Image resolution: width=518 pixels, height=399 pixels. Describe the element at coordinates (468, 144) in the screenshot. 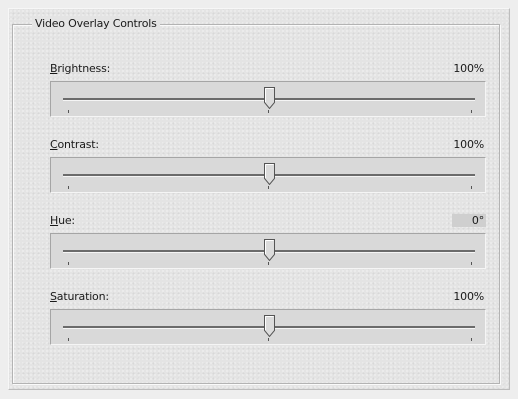

I see `contrast-value: 100%` at that location.